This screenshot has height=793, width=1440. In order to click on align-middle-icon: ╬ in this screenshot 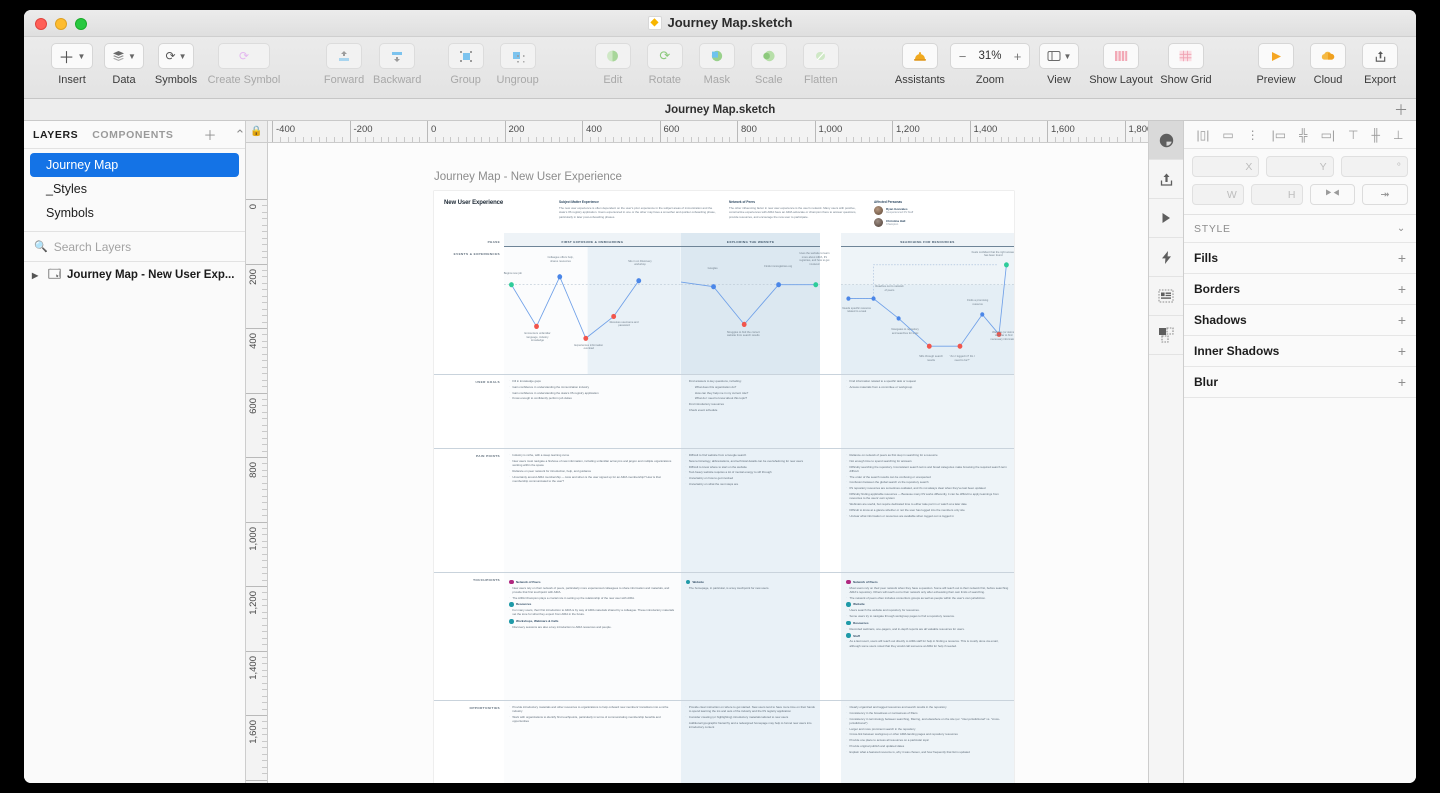, I will do `click(1303, 135)`.